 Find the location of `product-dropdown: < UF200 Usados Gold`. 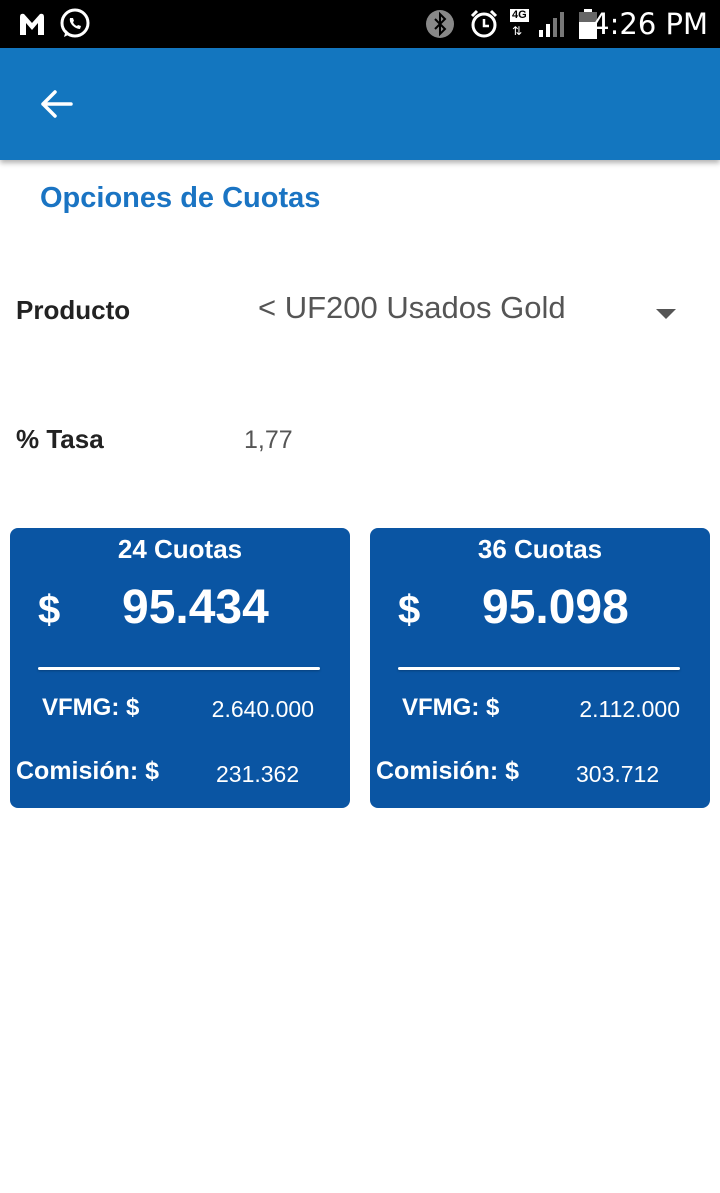

product-dropdown: < UF200 Usados Gold is located at coordinates (478, 312).